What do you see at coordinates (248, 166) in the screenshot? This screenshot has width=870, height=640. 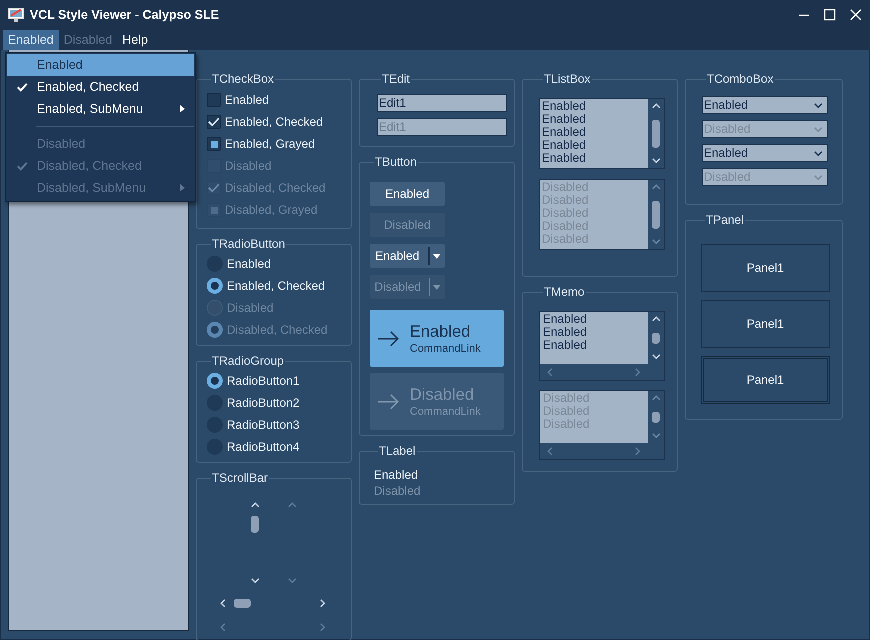 I see `checkbox-label: Disabled` at bounding box center [248, 166].